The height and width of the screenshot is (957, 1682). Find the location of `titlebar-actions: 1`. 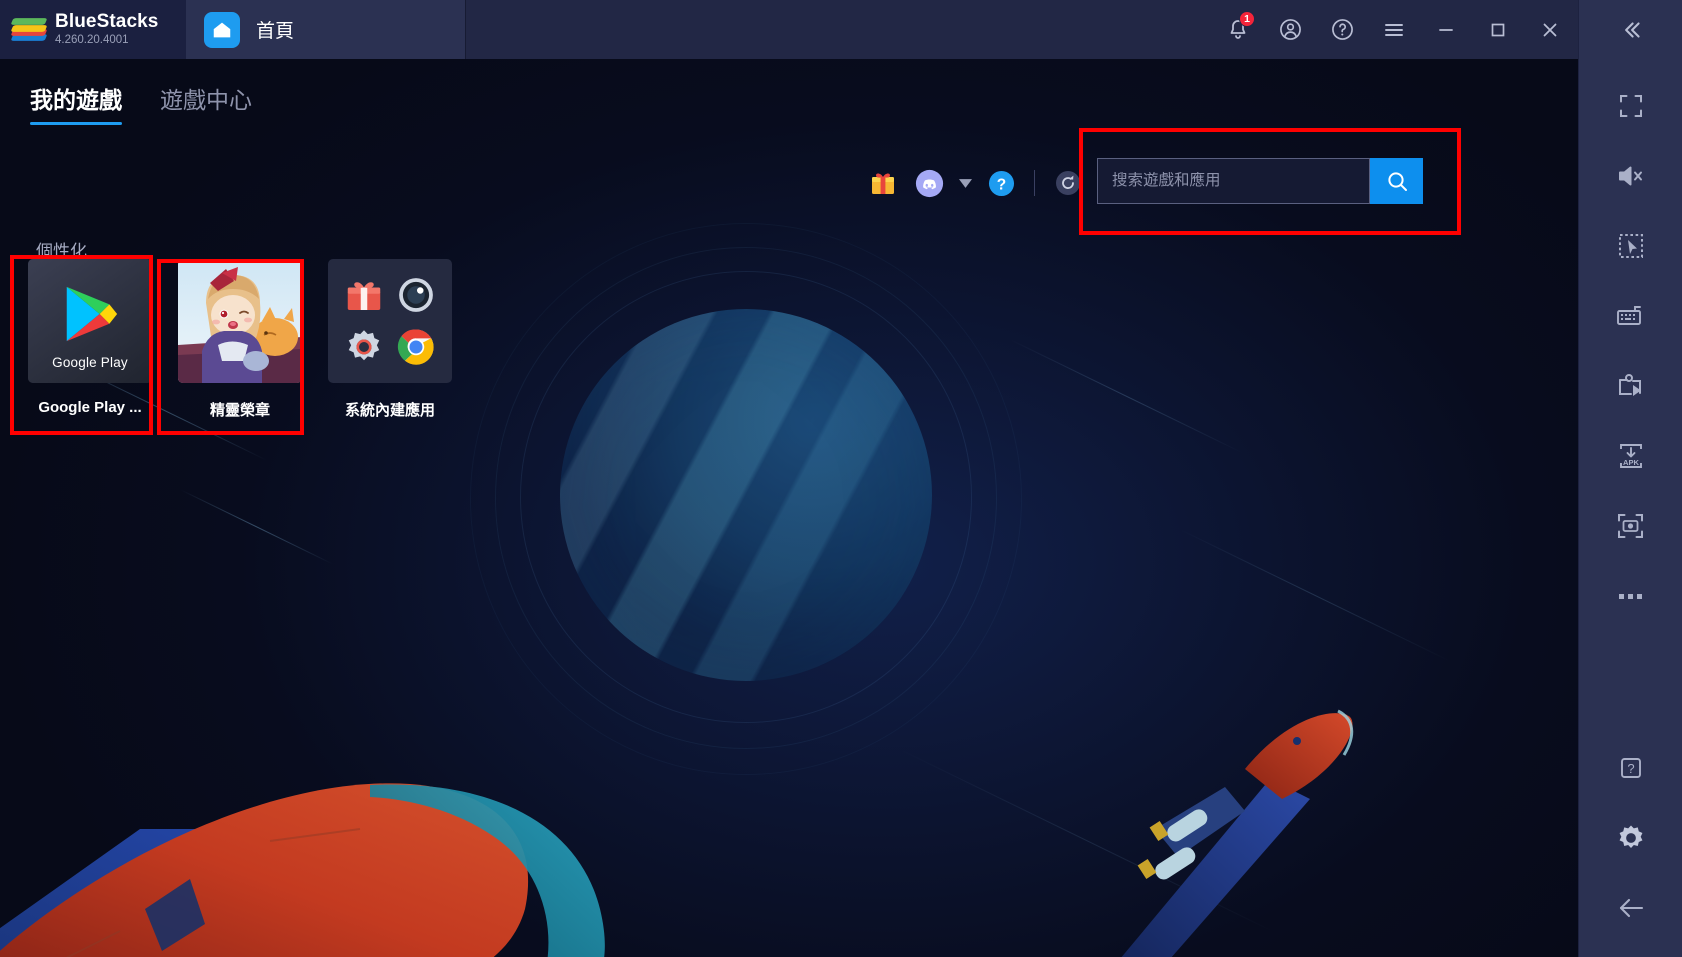

titlebar-actions: 1 is located at coordinates (1395, 29).